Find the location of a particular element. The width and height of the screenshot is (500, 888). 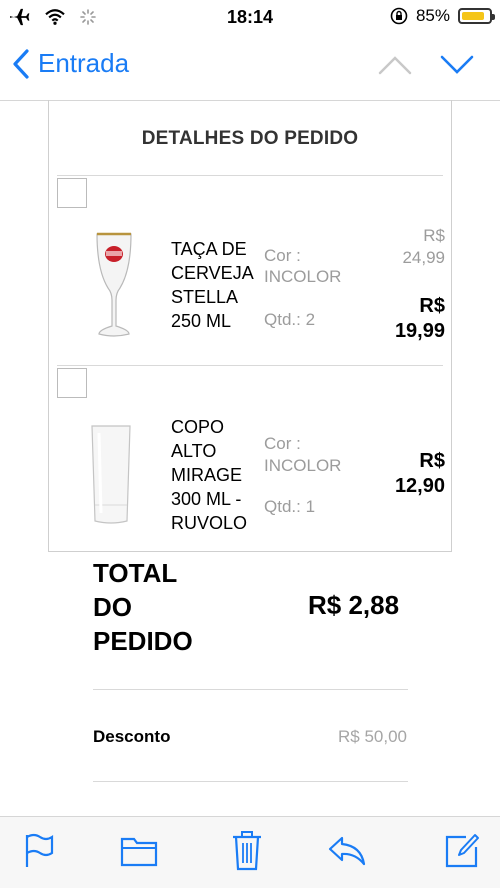

back-button: Entrada is located at coordinates (70, 63).